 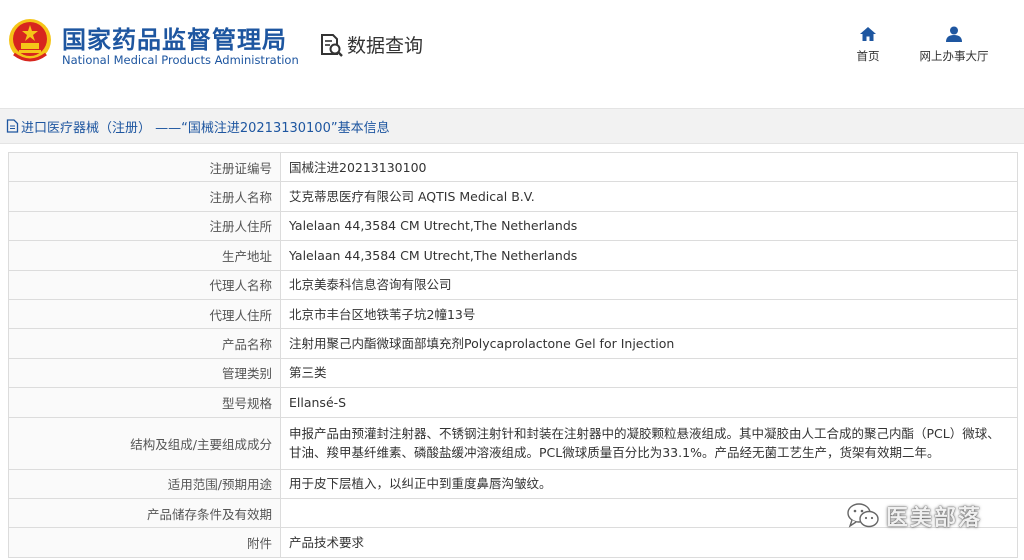 What do you see at coordinates (144, 402) in the screenshot?
I see `row-label: 型号规格` at bounding box center [144, 402].